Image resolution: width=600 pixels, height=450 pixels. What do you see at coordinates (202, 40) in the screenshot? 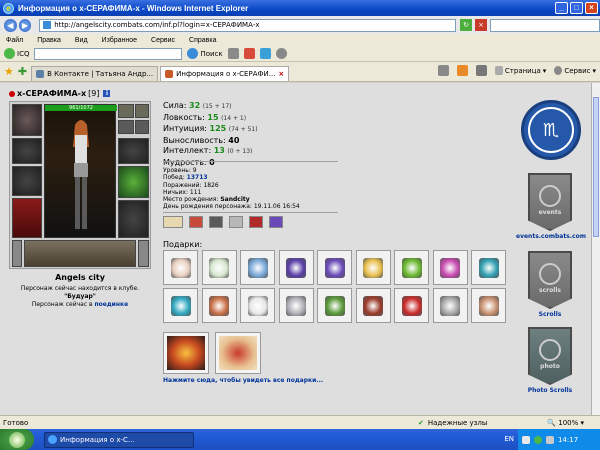
I see `menu-help: Справка` at bounding box center [202, 40].